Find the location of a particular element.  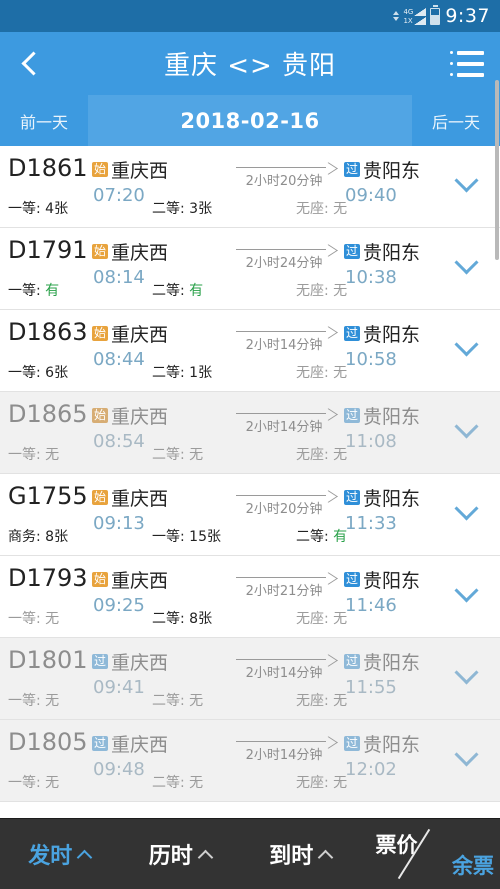

duration-text: 2小时20分钟 is located at coordinates (284, 181).